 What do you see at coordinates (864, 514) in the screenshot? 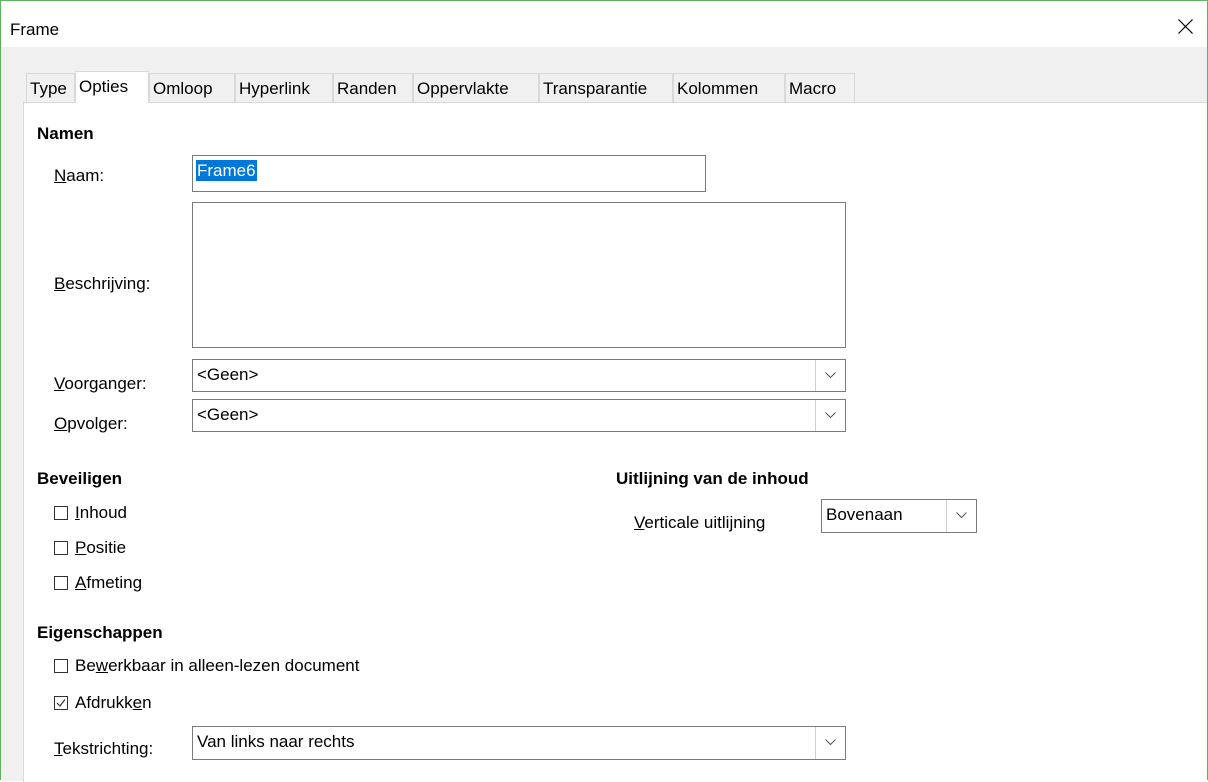
I see `vertical-alignment-value: Bovenaan` at bounding box center [864, 514].